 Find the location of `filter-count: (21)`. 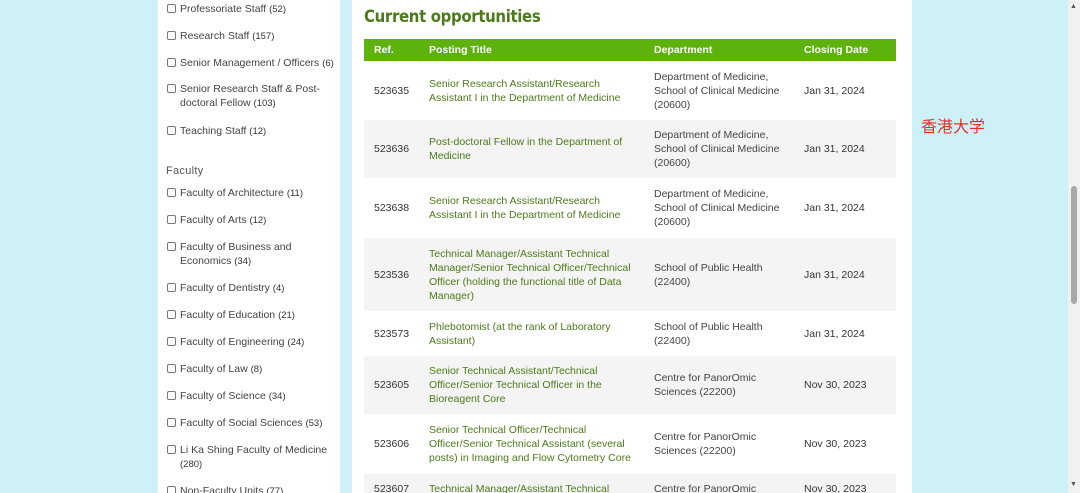

filter-count: (21) is located at coordinates (286, 315).